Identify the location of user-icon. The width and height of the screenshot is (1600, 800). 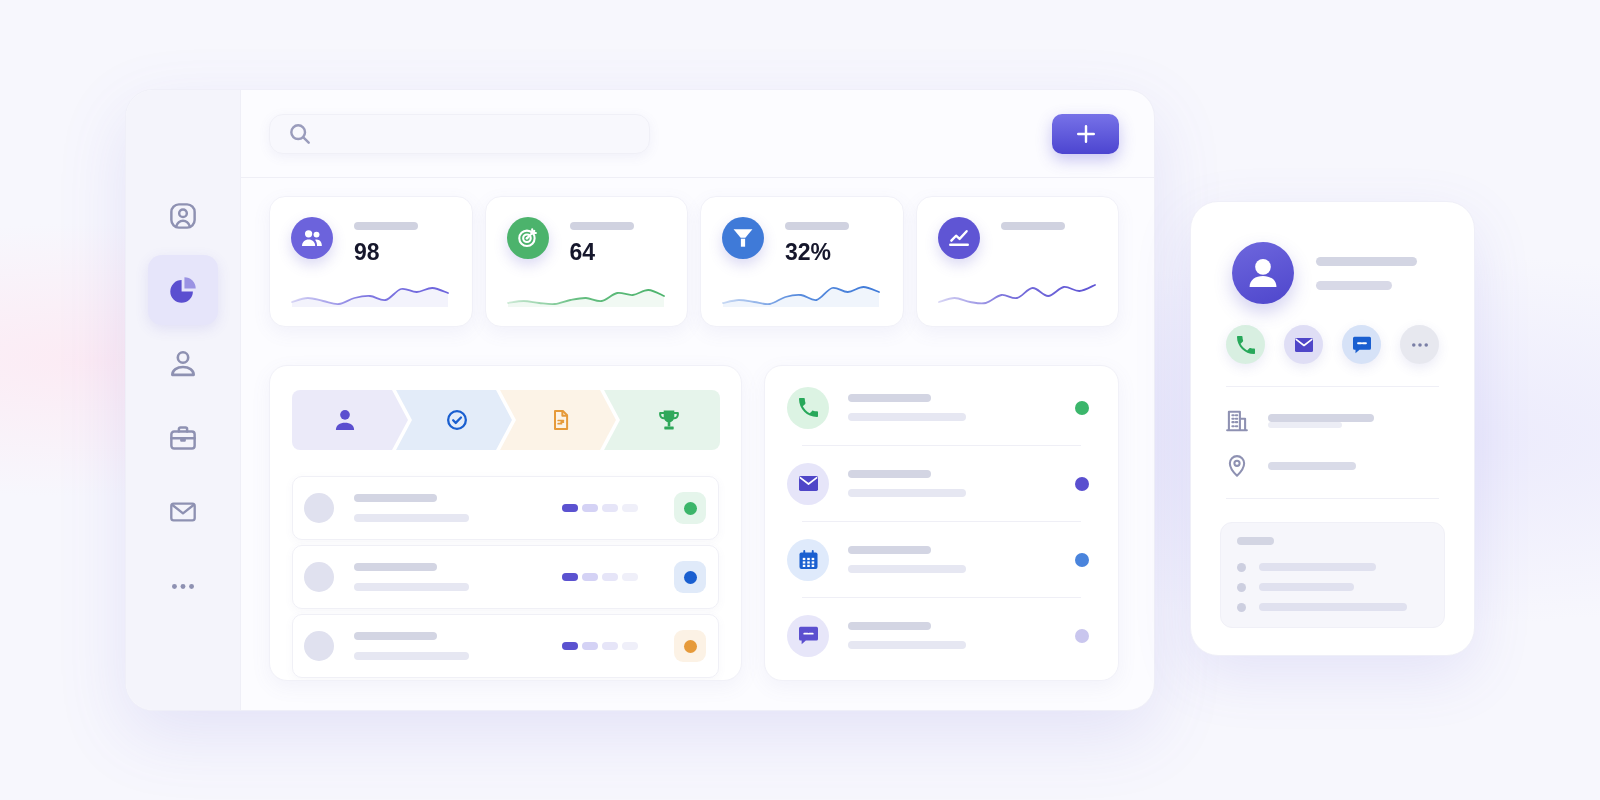
(183, 364).